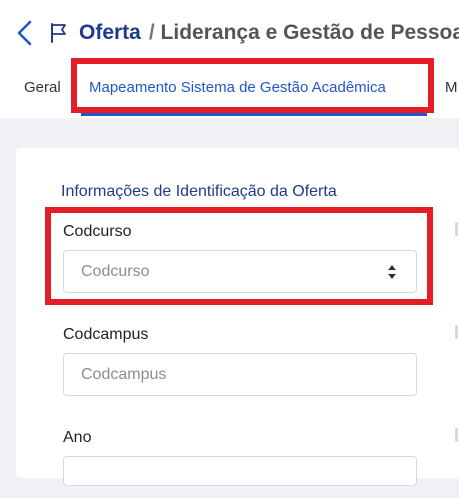 This screenshot has width=459, height=498. I want to click on tab-mapeamento-sistema-gestao-academica: Mapeamento Sistema de Gestão Acadêmica, so click(237, 88).